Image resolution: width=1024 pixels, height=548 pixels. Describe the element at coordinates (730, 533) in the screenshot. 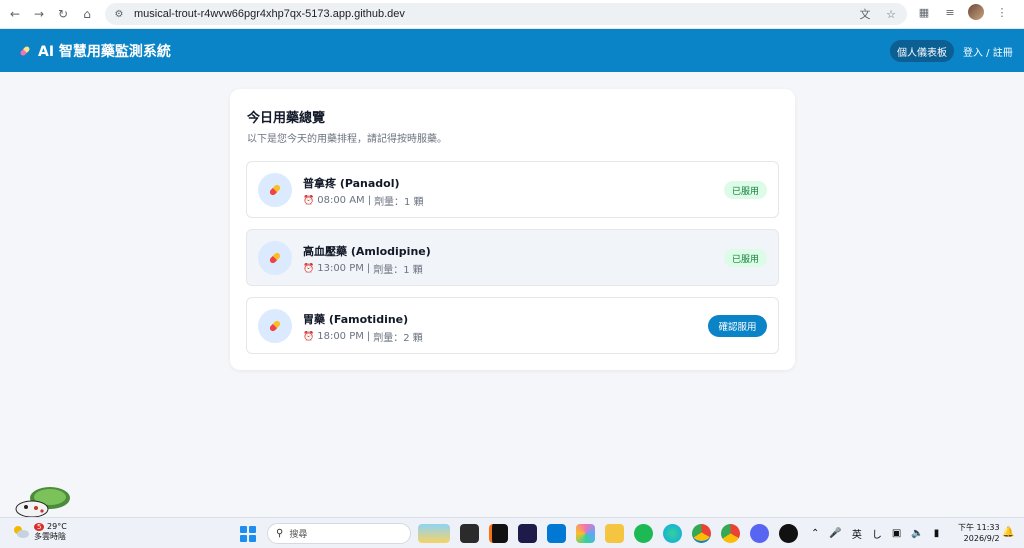

I see `chrome-profile-icon` at that location.